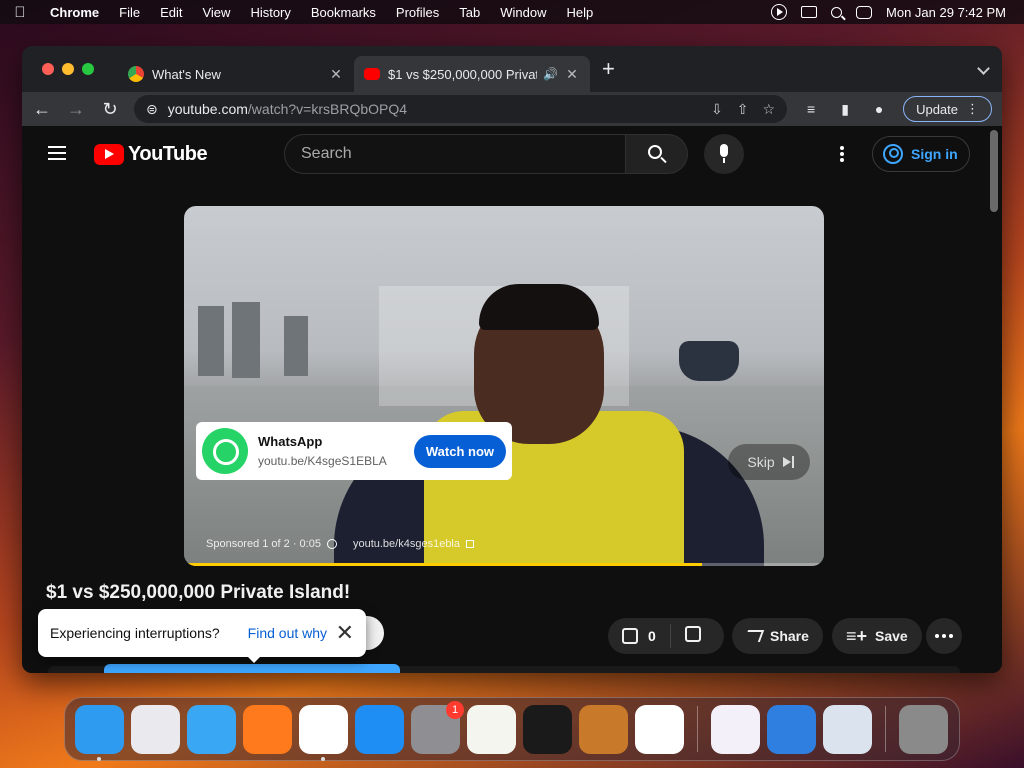 The height and width of the screenshot is (768, 1024). Describe the element at coordinates (42, 109) in the screenshot. I see `back-button: ←` at that location.